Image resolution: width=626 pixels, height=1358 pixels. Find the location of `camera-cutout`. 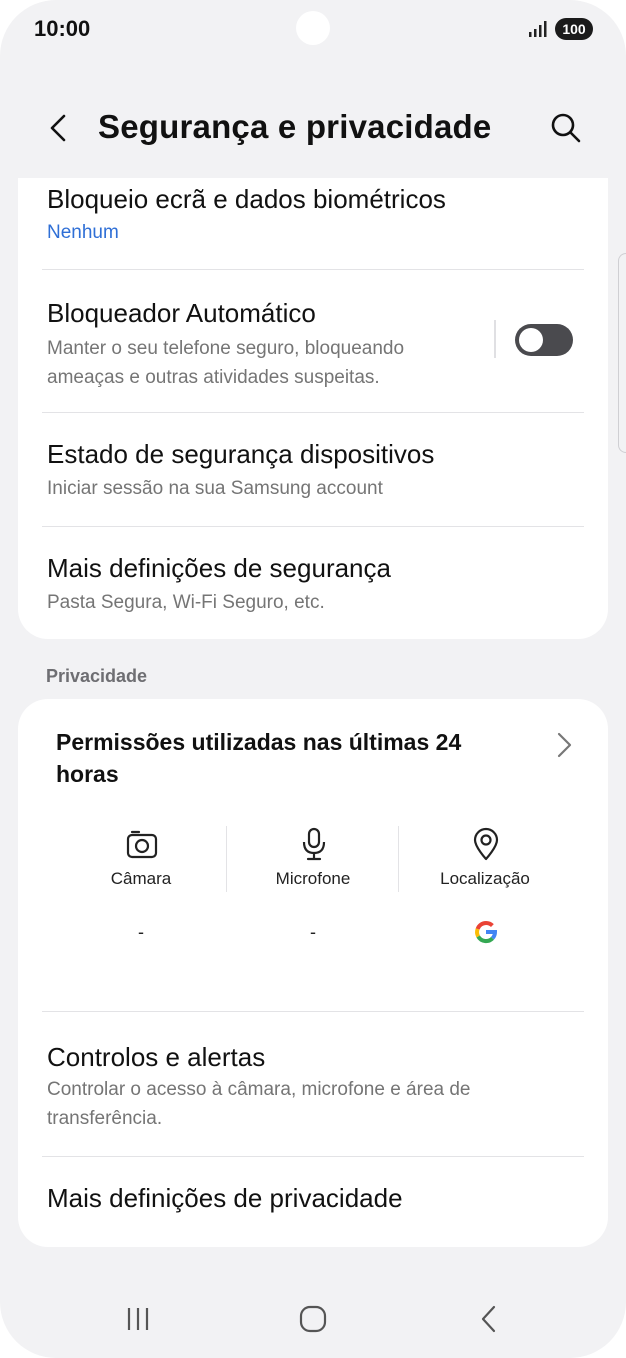

camera-cutout is located at coordinates (313, 28).